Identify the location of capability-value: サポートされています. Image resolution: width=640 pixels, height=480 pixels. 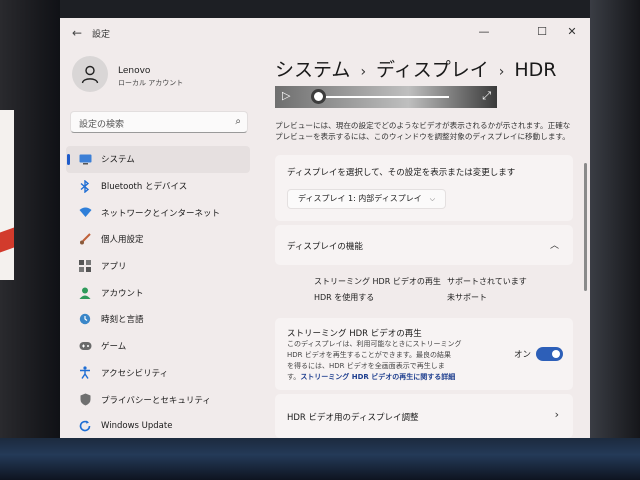
(487, 281).